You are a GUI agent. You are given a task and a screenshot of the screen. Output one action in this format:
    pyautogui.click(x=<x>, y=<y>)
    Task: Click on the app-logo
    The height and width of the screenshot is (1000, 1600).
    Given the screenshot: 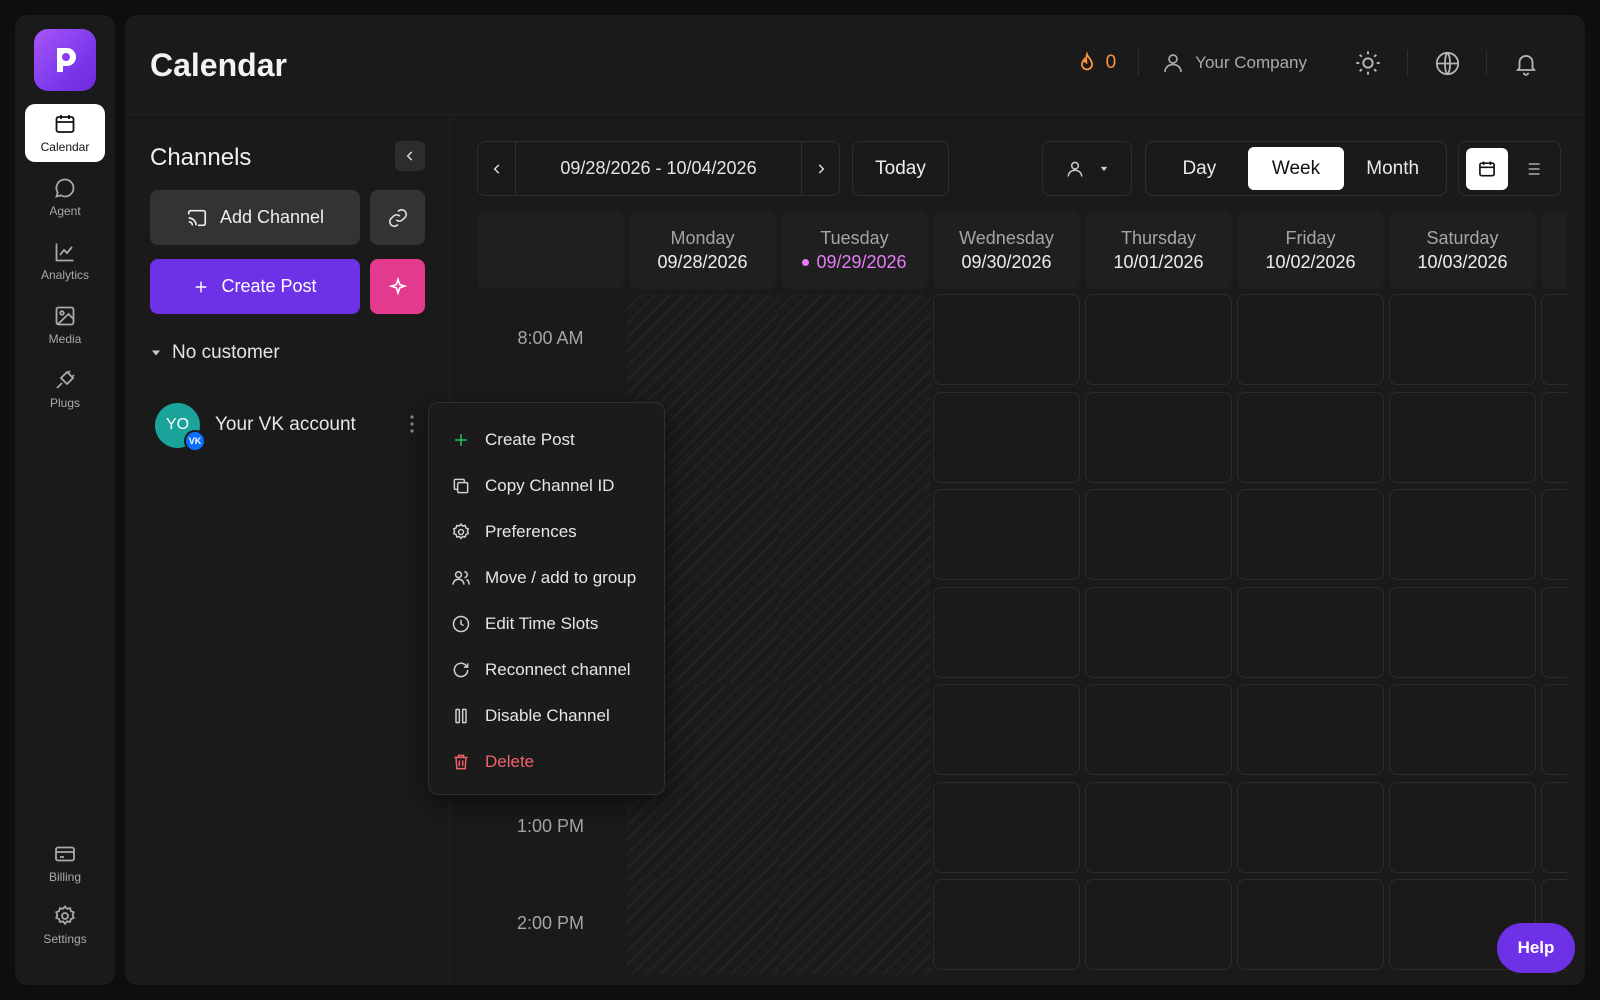 What is the action you would take?
    pyautogui.click(x=65, y=60)
    